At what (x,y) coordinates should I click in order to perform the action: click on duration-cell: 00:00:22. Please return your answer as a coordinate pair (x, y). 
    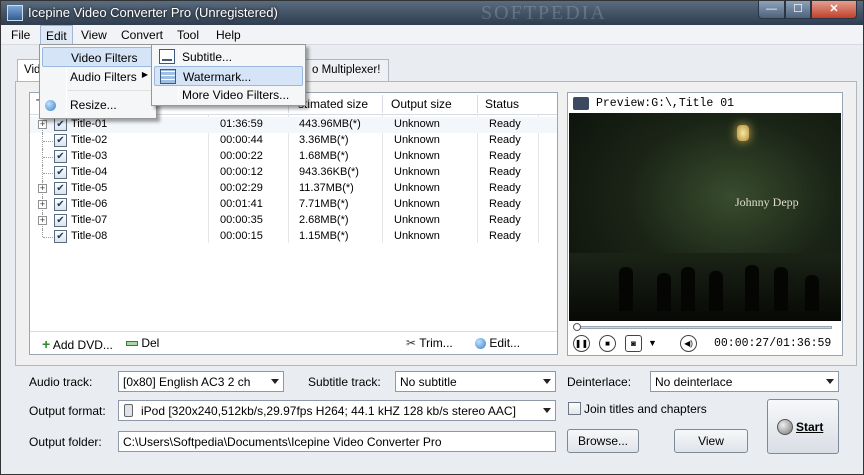
    Looking at the image, I should click on (241, 156).